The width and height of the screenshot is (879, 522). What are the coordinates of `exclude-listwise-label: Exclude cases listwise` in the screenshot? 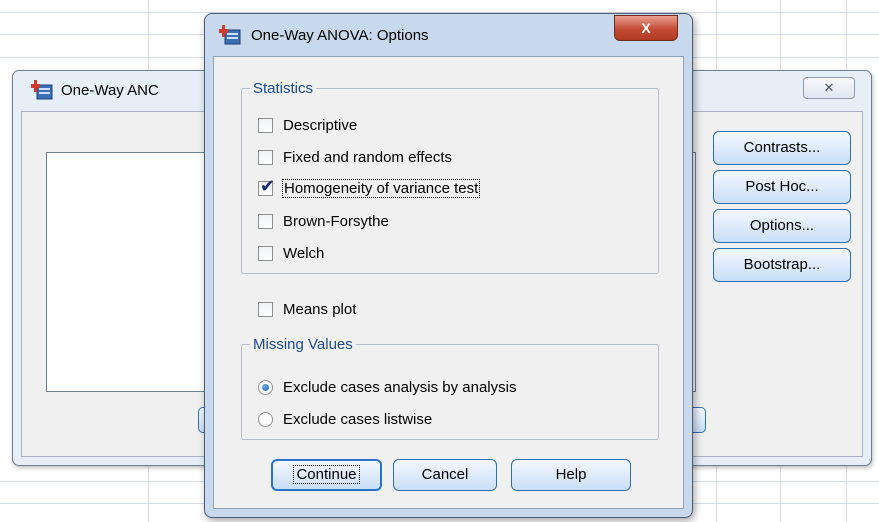 It's located at (358, 419).